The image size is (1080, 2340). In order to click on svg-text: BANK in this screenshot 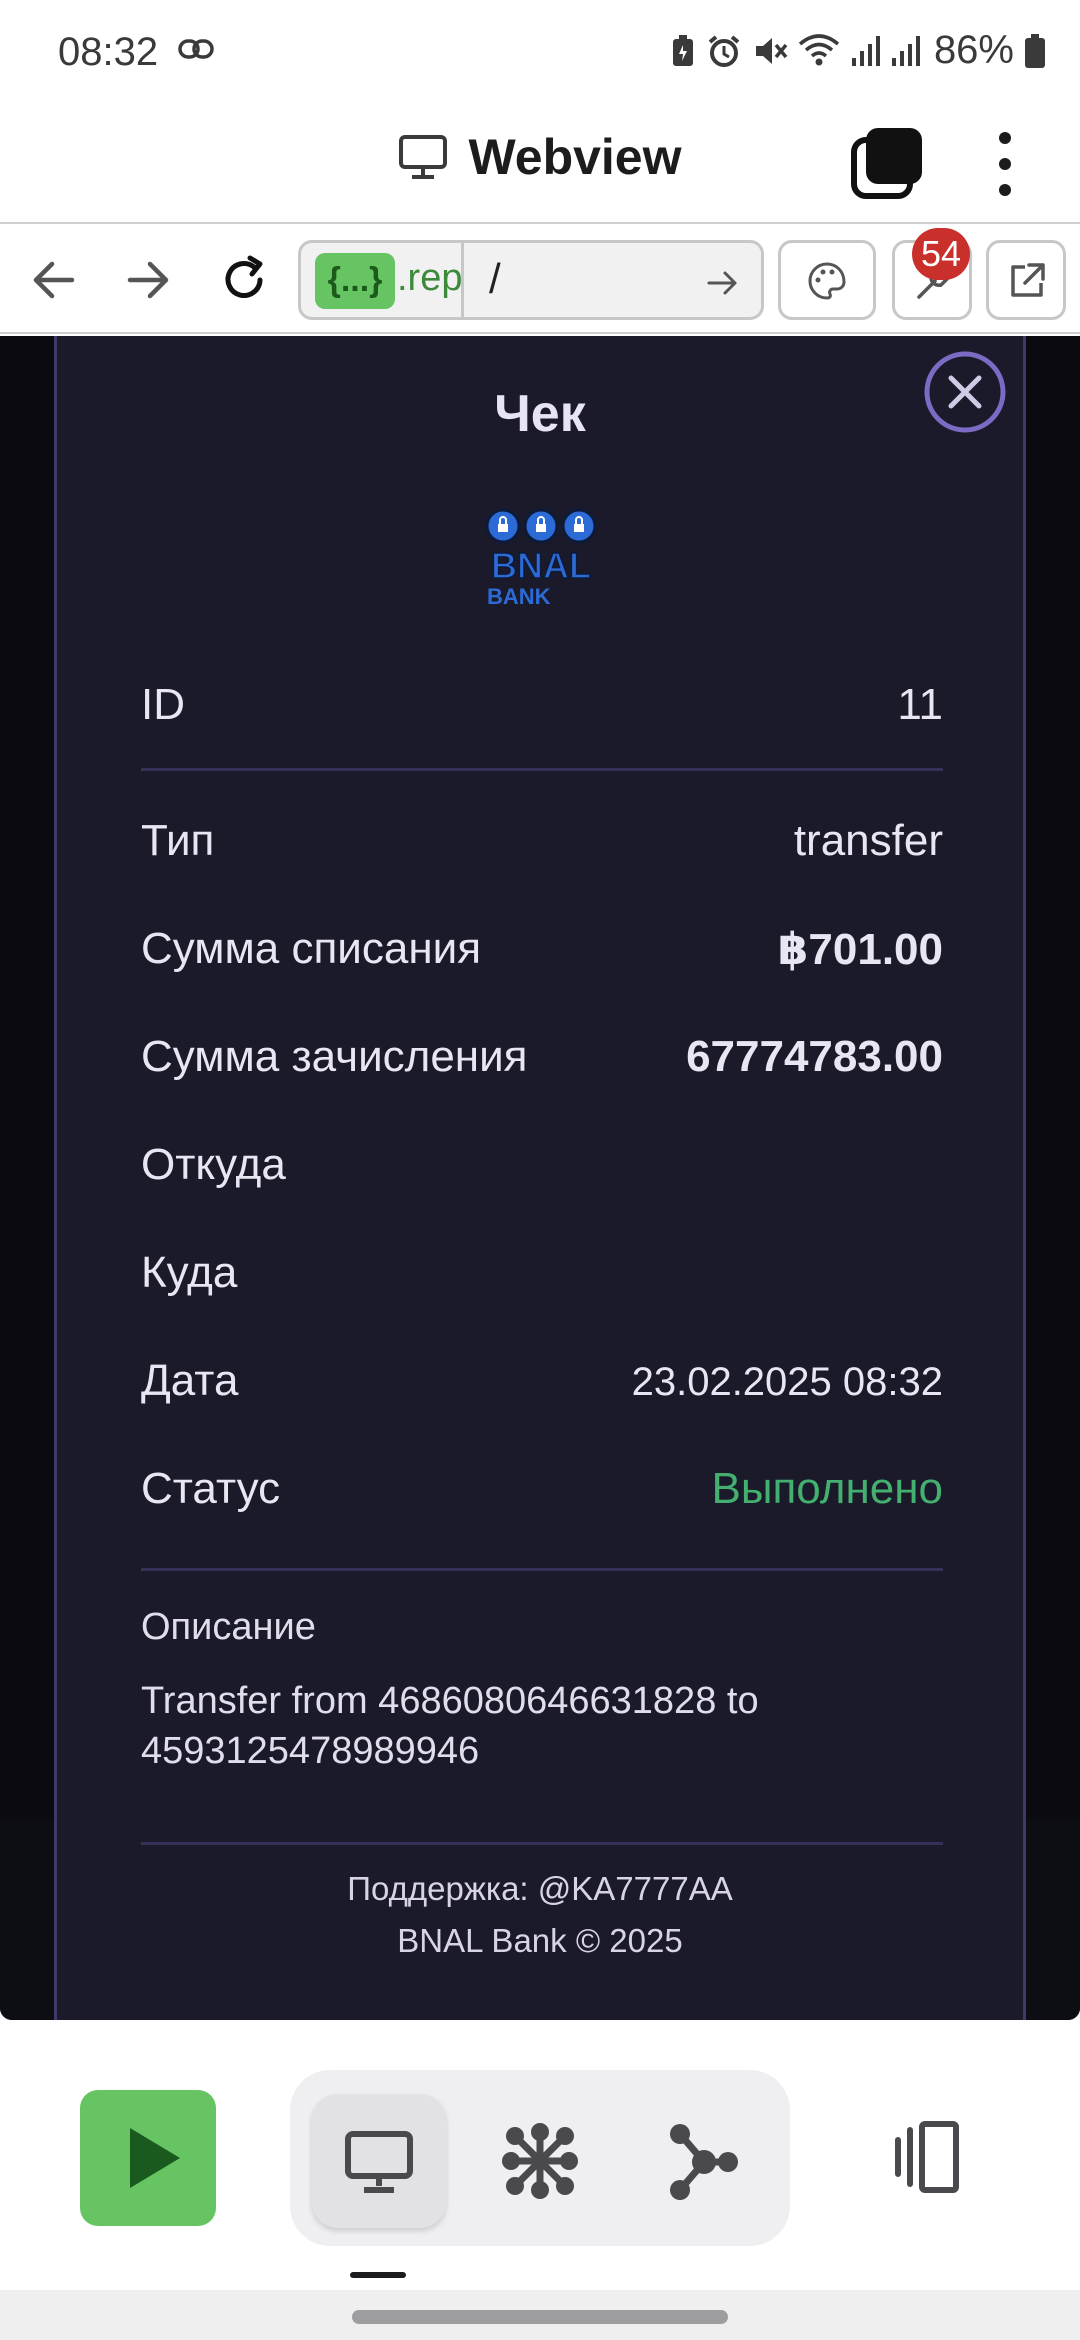, I will do `click(519, 596)`.